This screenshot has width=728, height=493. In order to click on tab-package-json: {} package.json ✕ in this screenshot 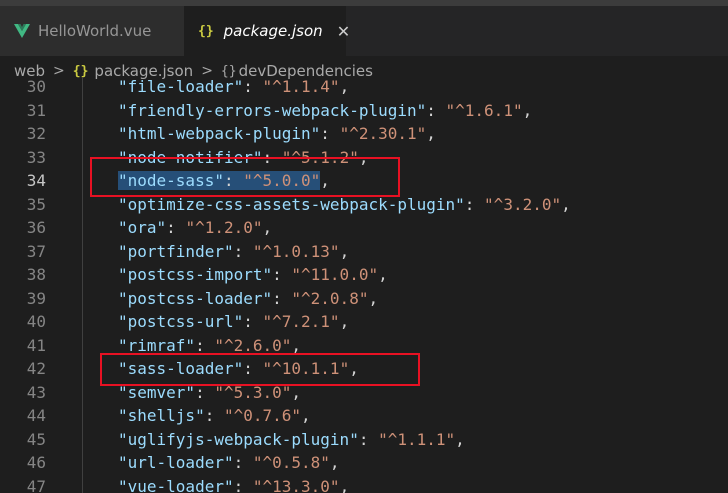, I will do `click(267, 31)`.